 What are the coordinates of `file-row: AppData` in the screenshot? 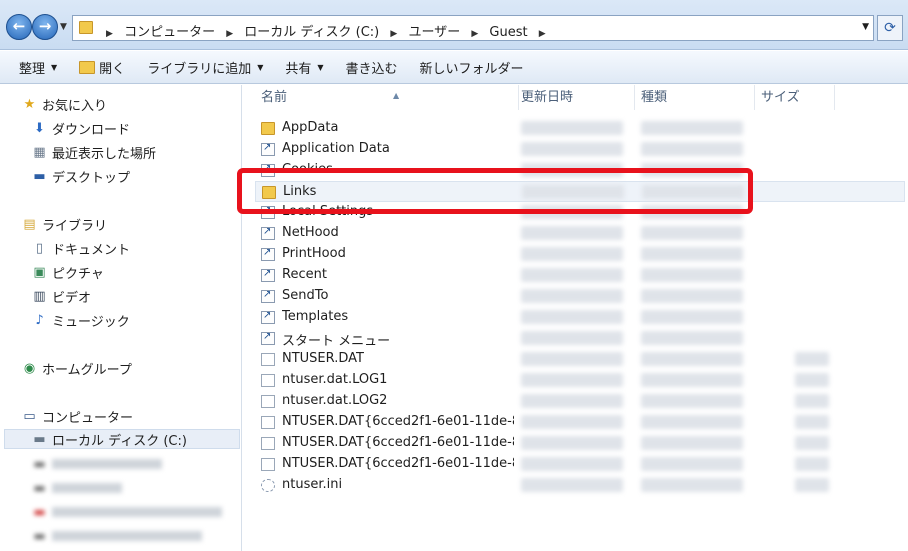 It's located at (580, 128).